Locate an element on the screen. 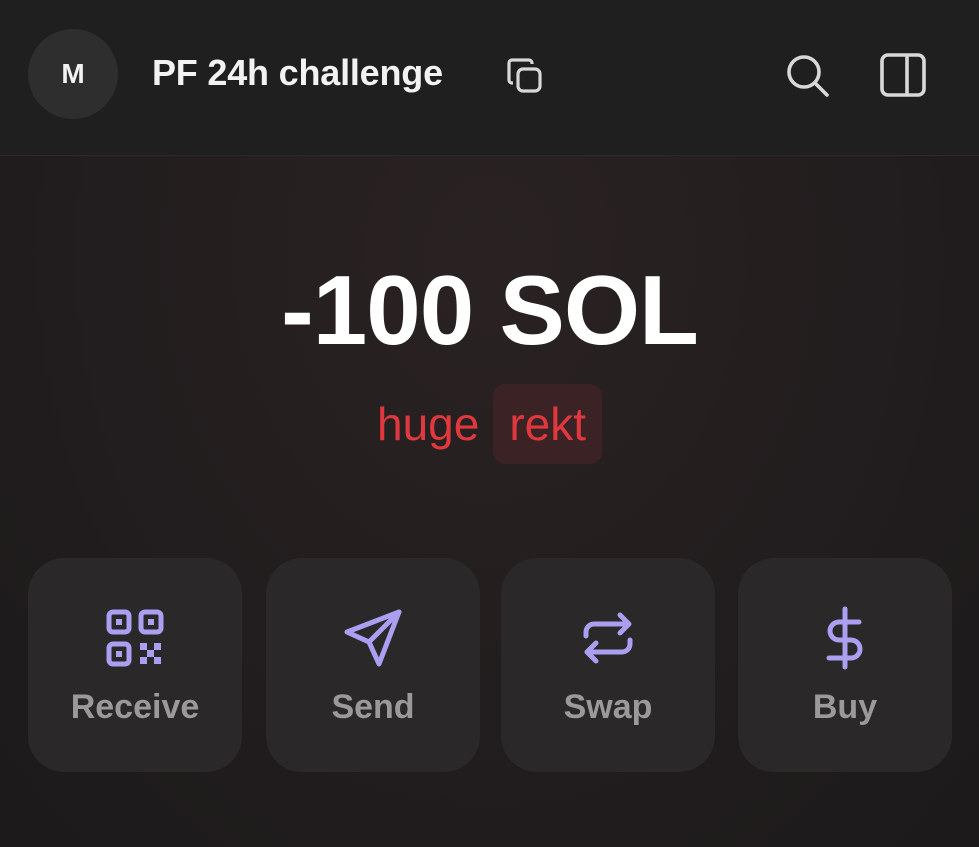 The height and width of the screenshot is (847, 979). send-label: Send is located at coordinates (373, 707).